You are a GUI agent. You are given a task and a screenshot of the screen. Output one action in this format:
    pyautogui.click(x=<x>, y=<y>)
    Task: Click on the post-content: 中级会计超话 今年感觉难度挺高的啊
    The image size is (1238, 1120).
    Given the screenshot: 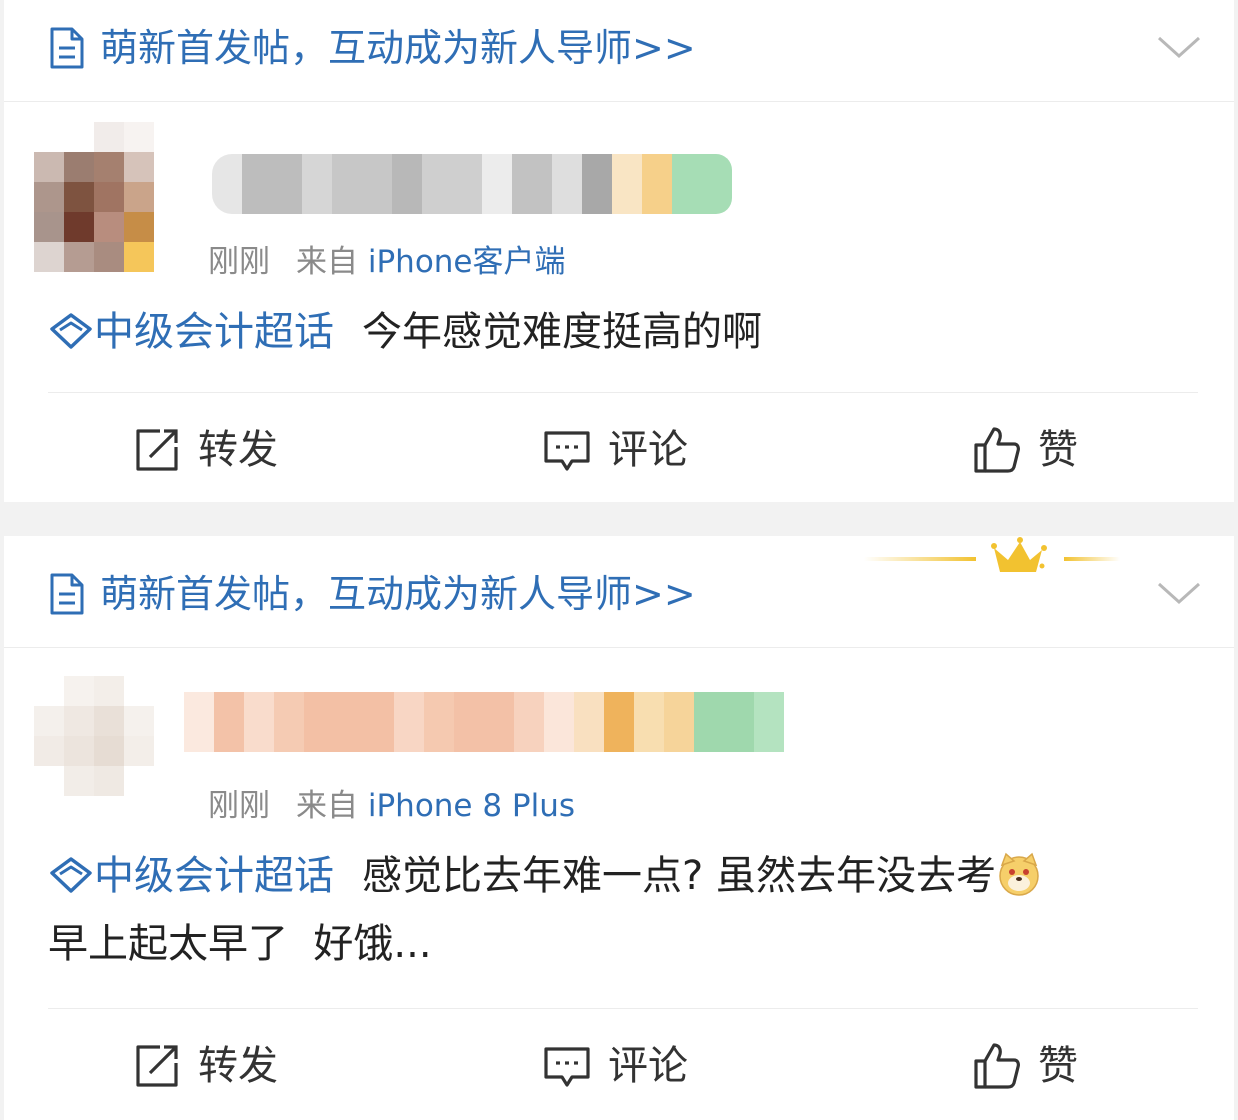 What is the action you would take?
    pyautogui.click(x=628, y=332)
    